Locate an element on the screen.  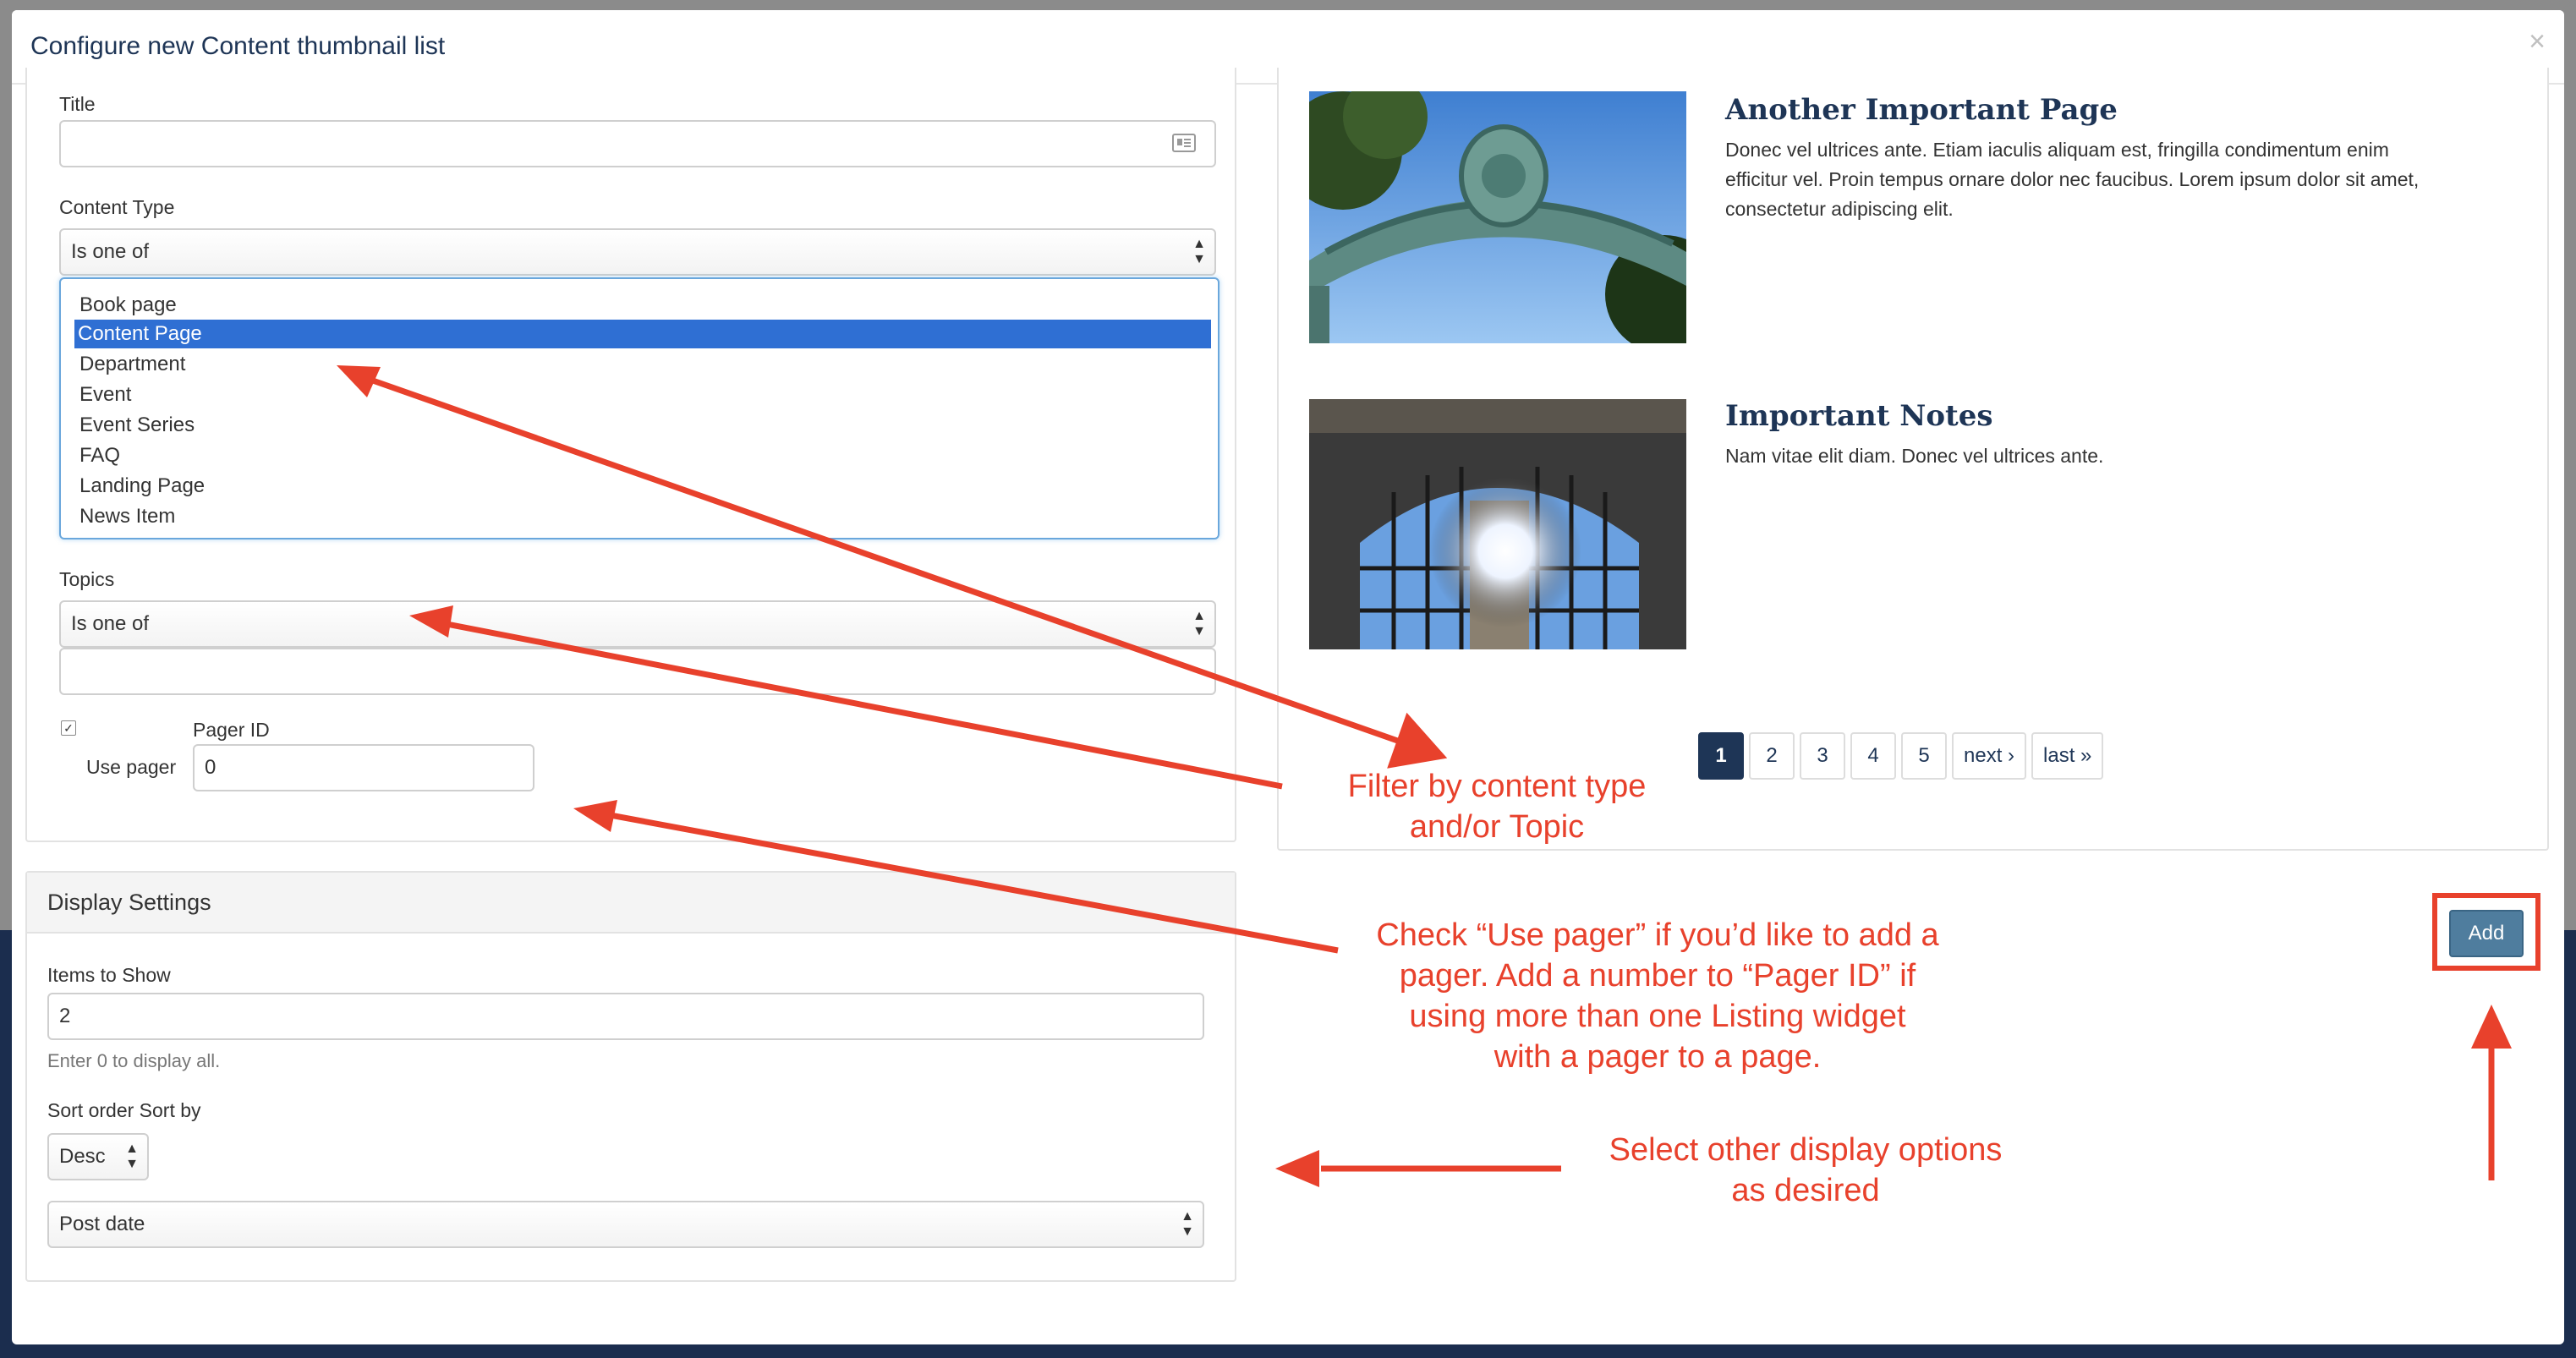
arrow-to-pager-id is located at coordinates (965, 881).